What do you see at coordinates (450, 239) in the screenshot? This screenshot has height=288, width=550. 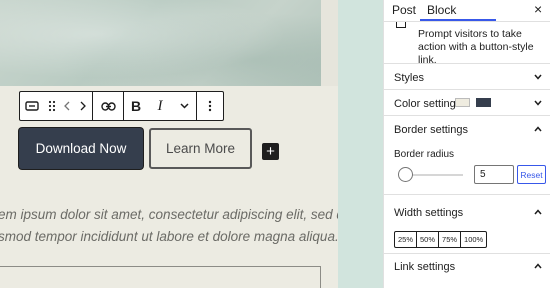 I see `width-75-button: 75%` at bounding box center [450, 239].